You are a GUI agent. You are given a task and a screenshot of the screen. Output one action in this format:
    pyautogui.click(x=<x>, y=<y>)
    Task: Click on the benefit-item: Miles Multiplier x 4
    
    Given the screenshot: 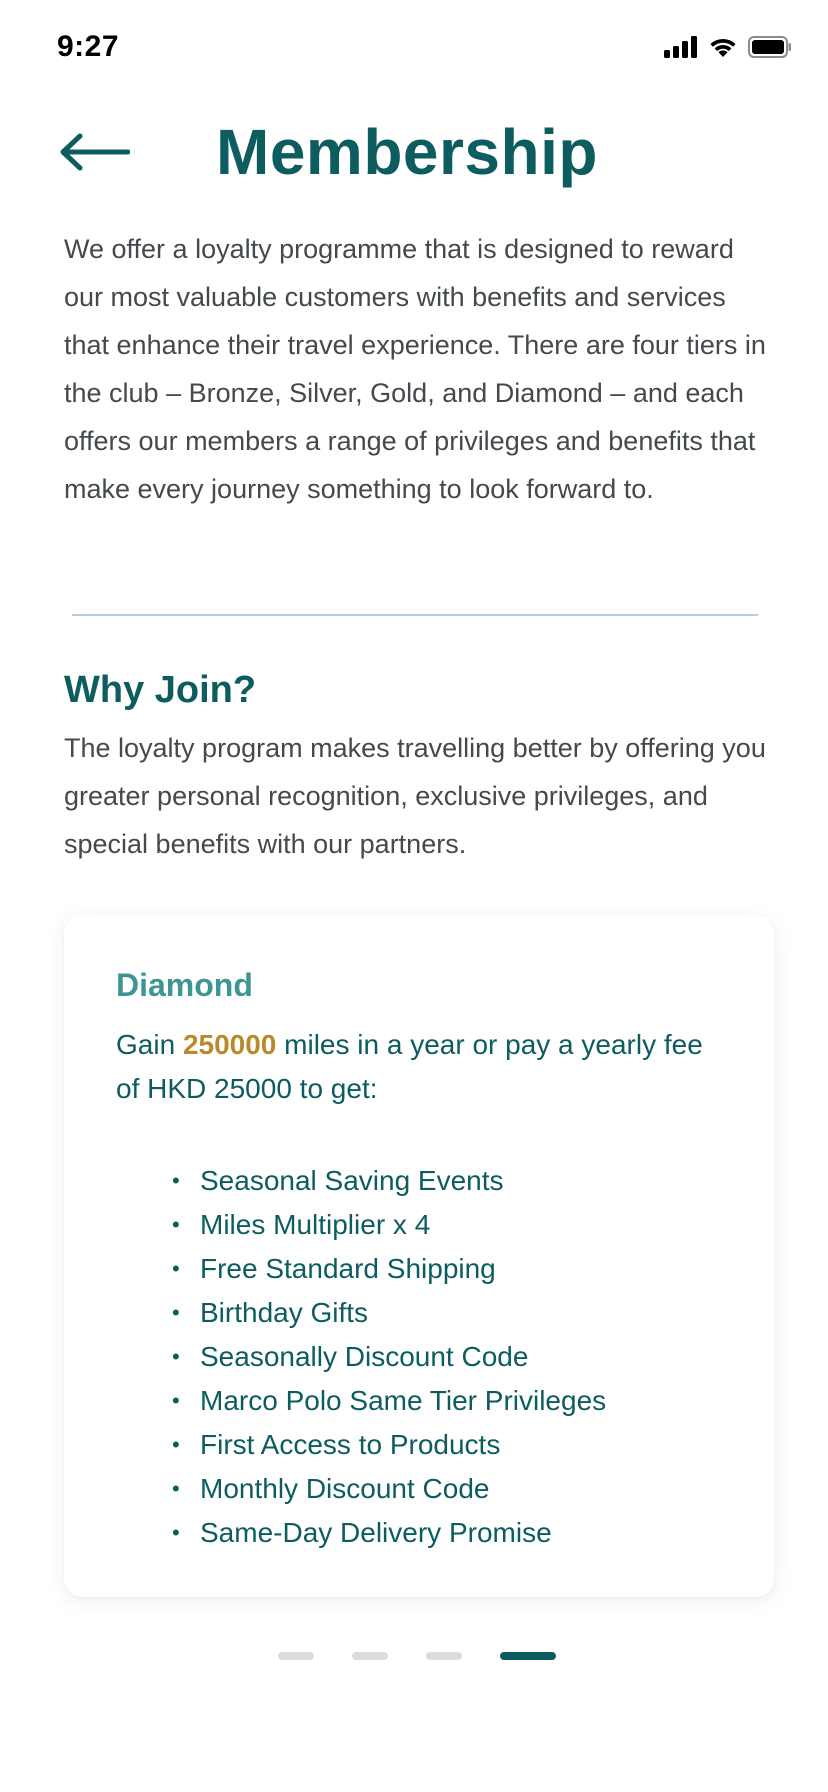 What is the action you would take?
    pyautogui.click(x=447, y=1225)
    